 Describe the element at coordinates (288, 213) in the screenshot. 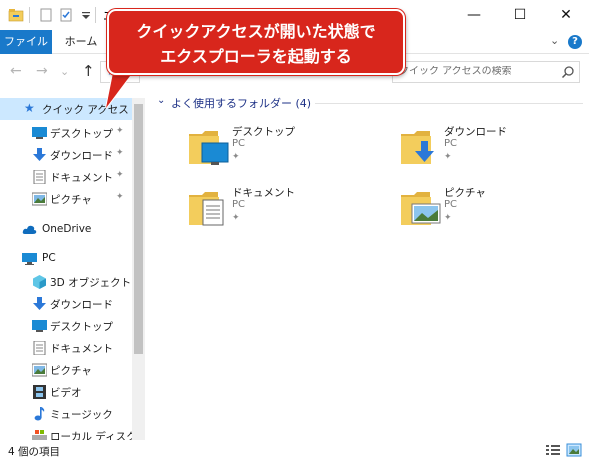

I see `folder-tile-documents: ドキュメント PC ✦` at that location.